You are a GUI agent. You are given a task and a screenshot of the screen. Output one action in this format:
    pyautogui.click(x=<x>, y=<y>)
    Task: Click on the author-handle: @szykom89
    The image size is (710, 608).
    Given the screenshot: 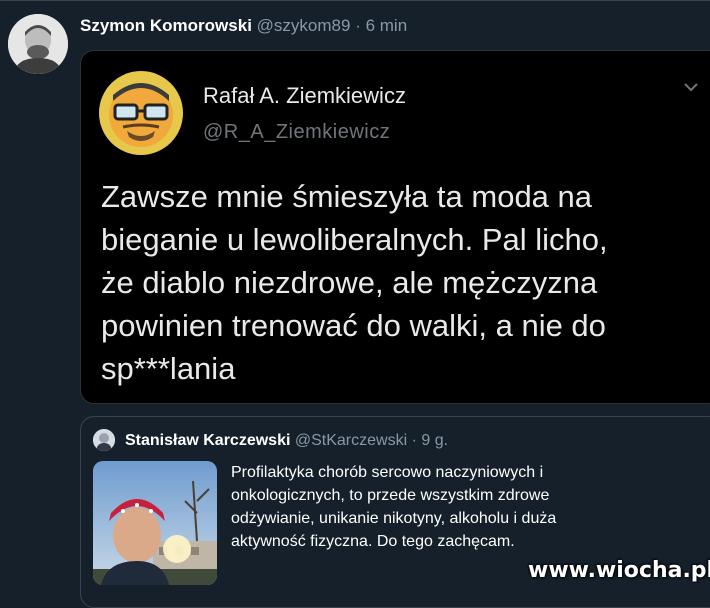 What is the action you would take?
    pyautogui.click(x=304, y=25)
    